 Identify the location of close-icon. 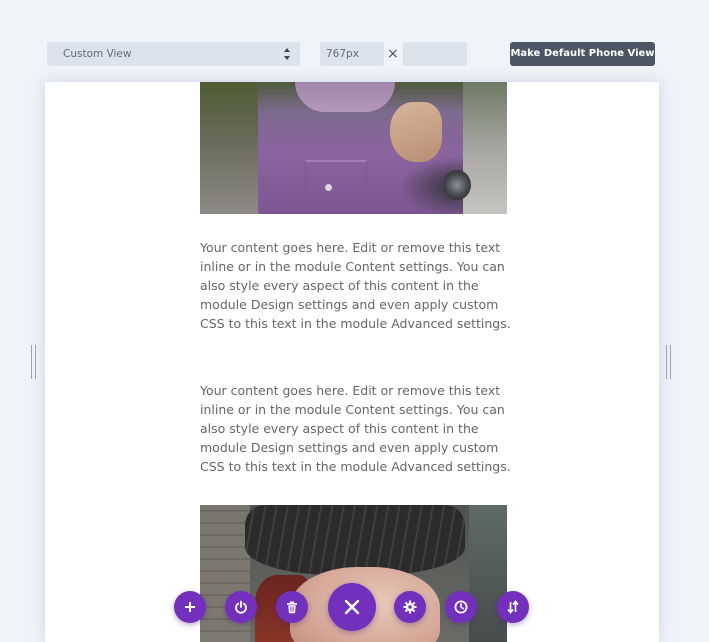
(352, 607).